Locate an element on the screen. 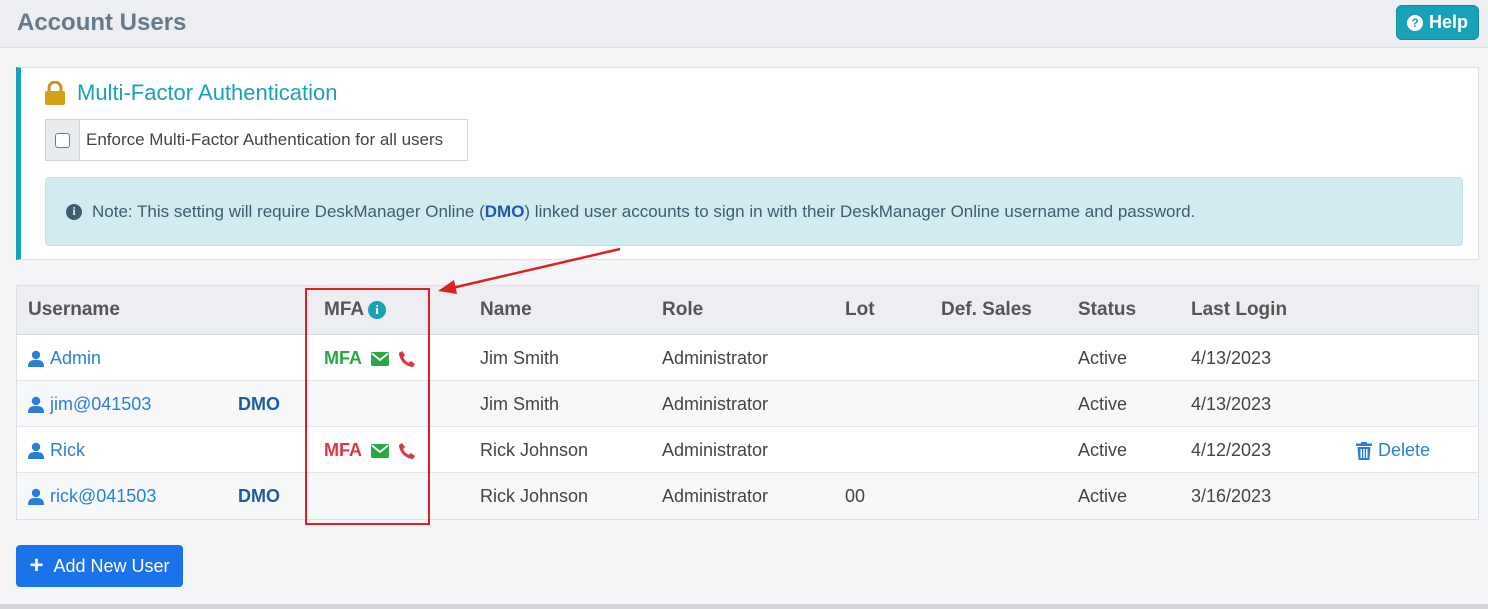 The width and height of the screenshot is (1488, 609). enforce-mfa-checkbox-wrap is located at coordinates (63, 140).